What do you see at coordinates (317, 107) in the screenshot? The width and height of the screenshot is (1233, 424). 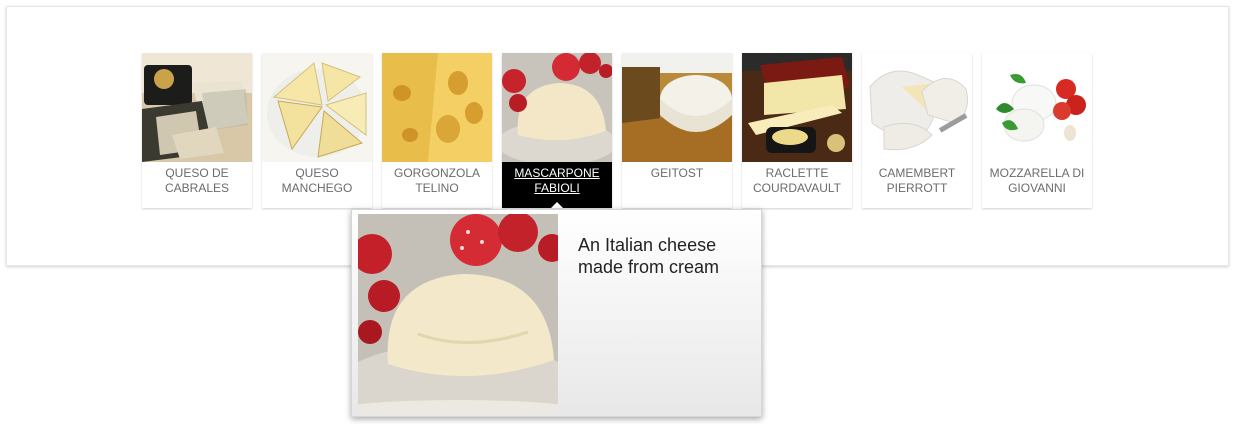 I see `queso-manchego-image` at bounding box center [317, 107].